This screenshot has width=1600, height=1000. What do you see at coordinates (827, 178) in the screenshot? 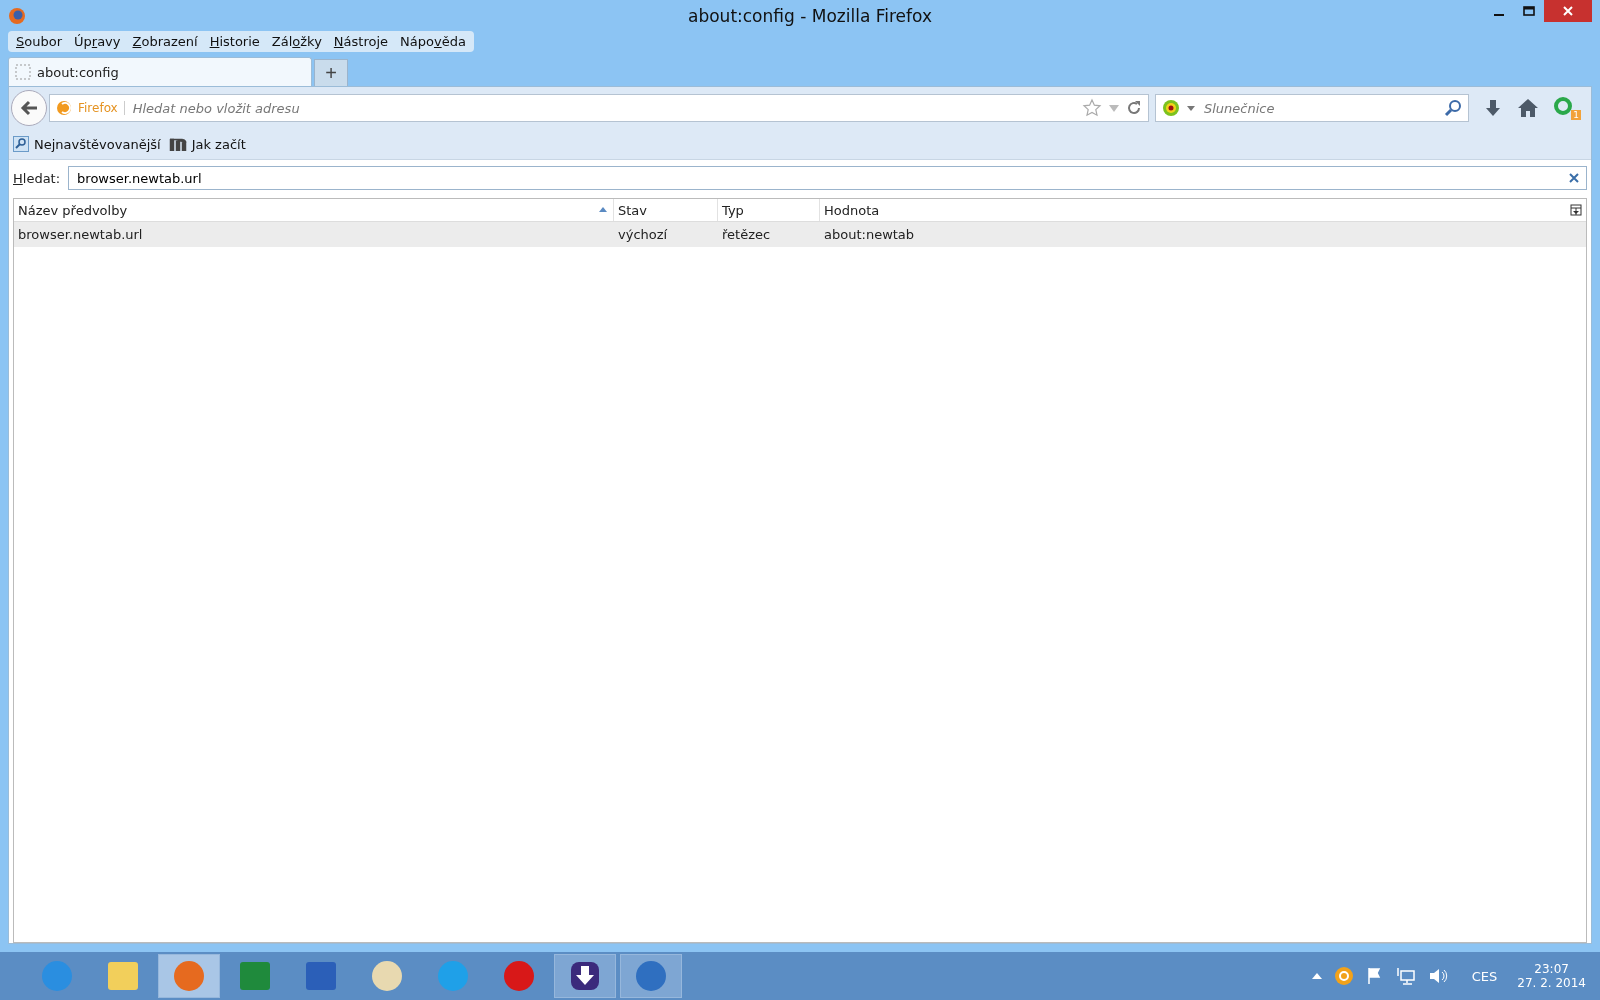
I see `filter-field: browser.newtab.url` at bounding box center [827, 178].